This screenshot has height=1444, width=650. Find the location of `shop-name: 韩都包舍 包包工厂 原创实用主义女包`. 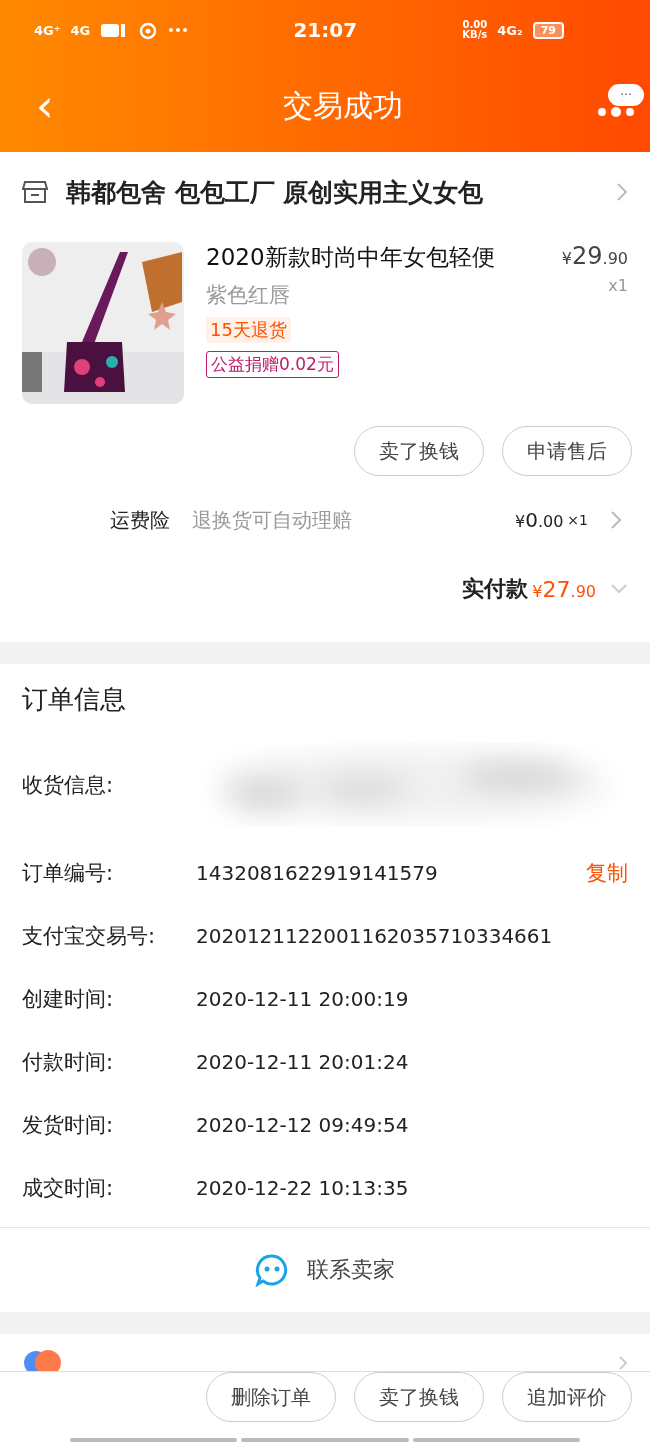

shop-name: 韩都包舍 包包工厂 原创实用主义女包 is located at coordinates (332, 192).